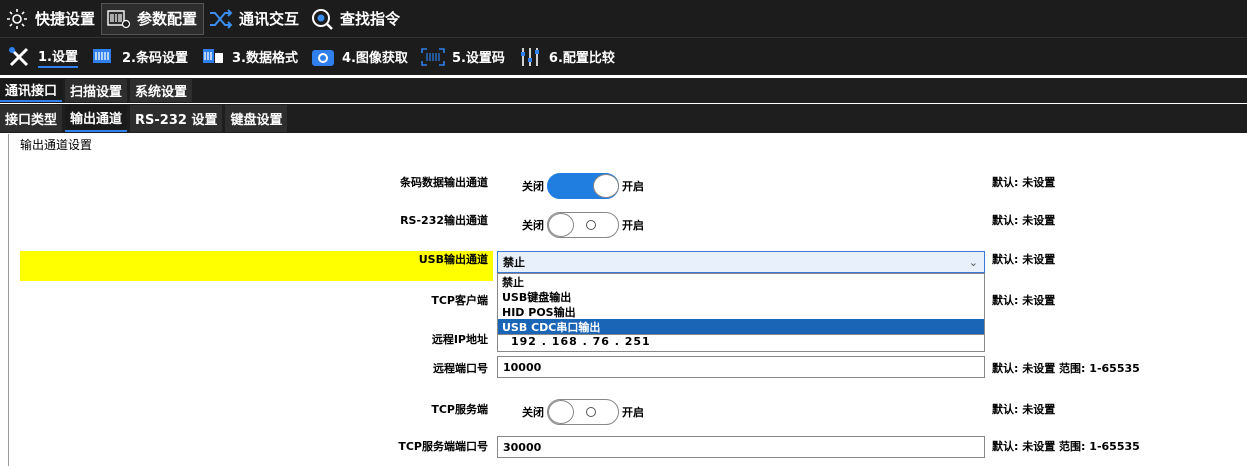 The width and height of the screenshot is (1247, 466). I want to click on usb-output-dropdown: 禁止 USB键盘输出 HID POS输出 USB CDC串口输出, so click(741, 304).